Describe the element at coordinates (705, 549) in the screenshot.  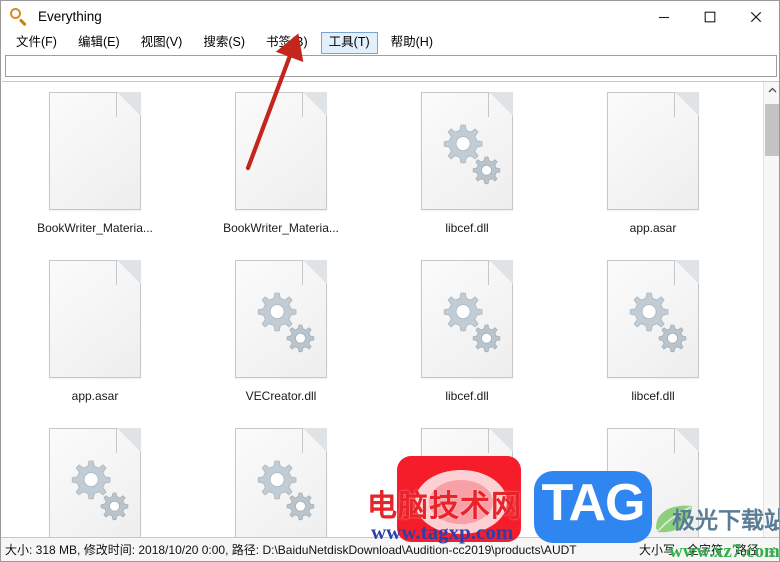
I see `status-match-whole-word: 全字符` at that location.